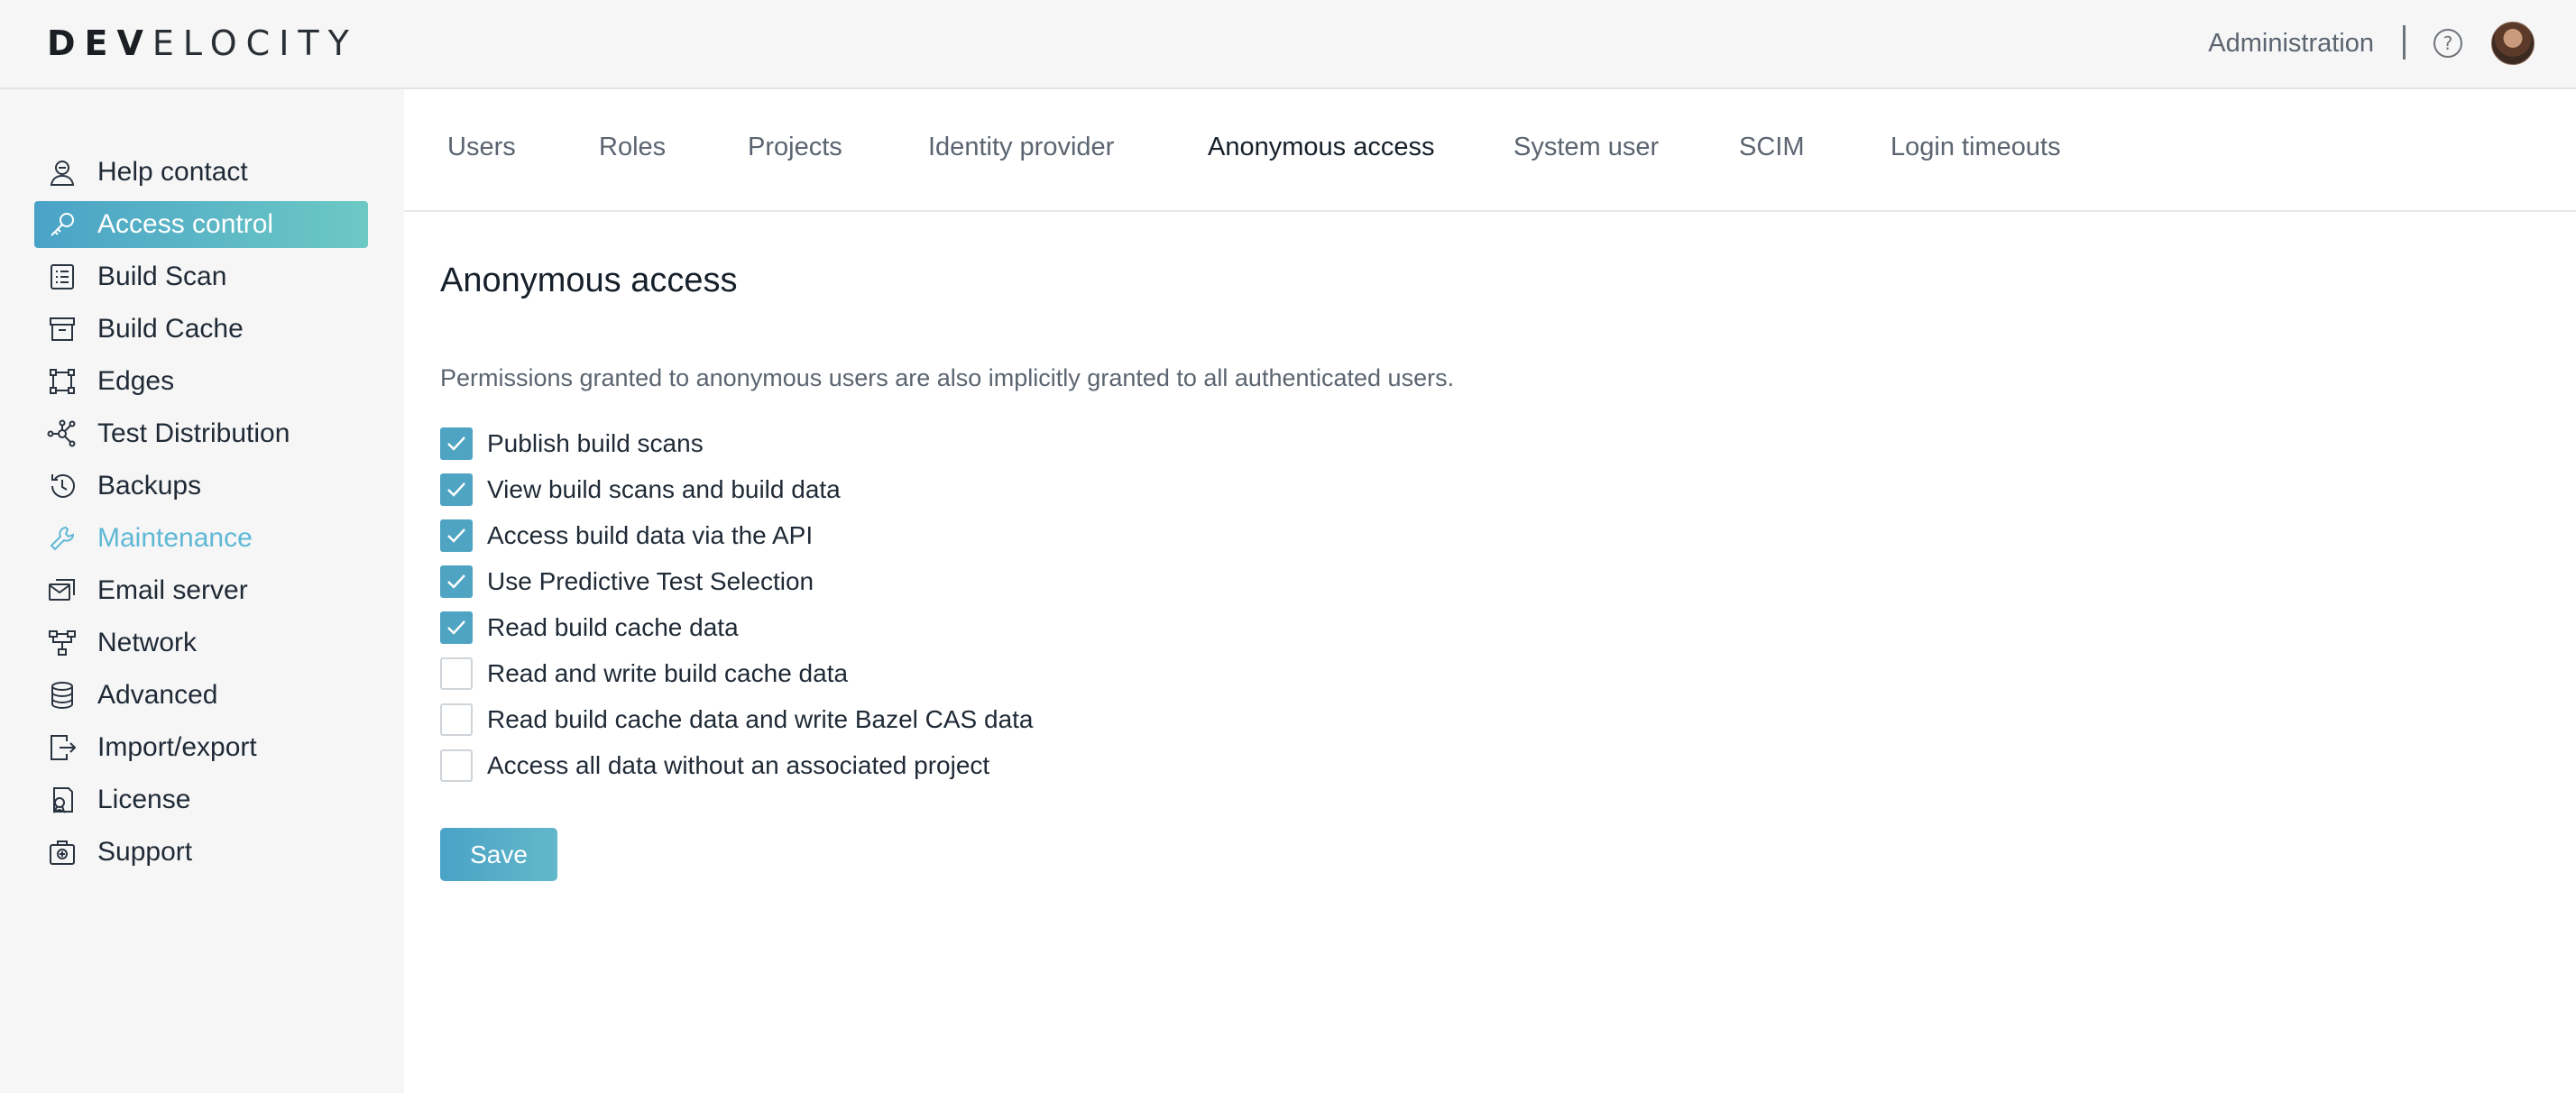  What do you see at coordinates (63, 485) in the screenshot?
I see `history-icon` at bounding box center [63, 485].